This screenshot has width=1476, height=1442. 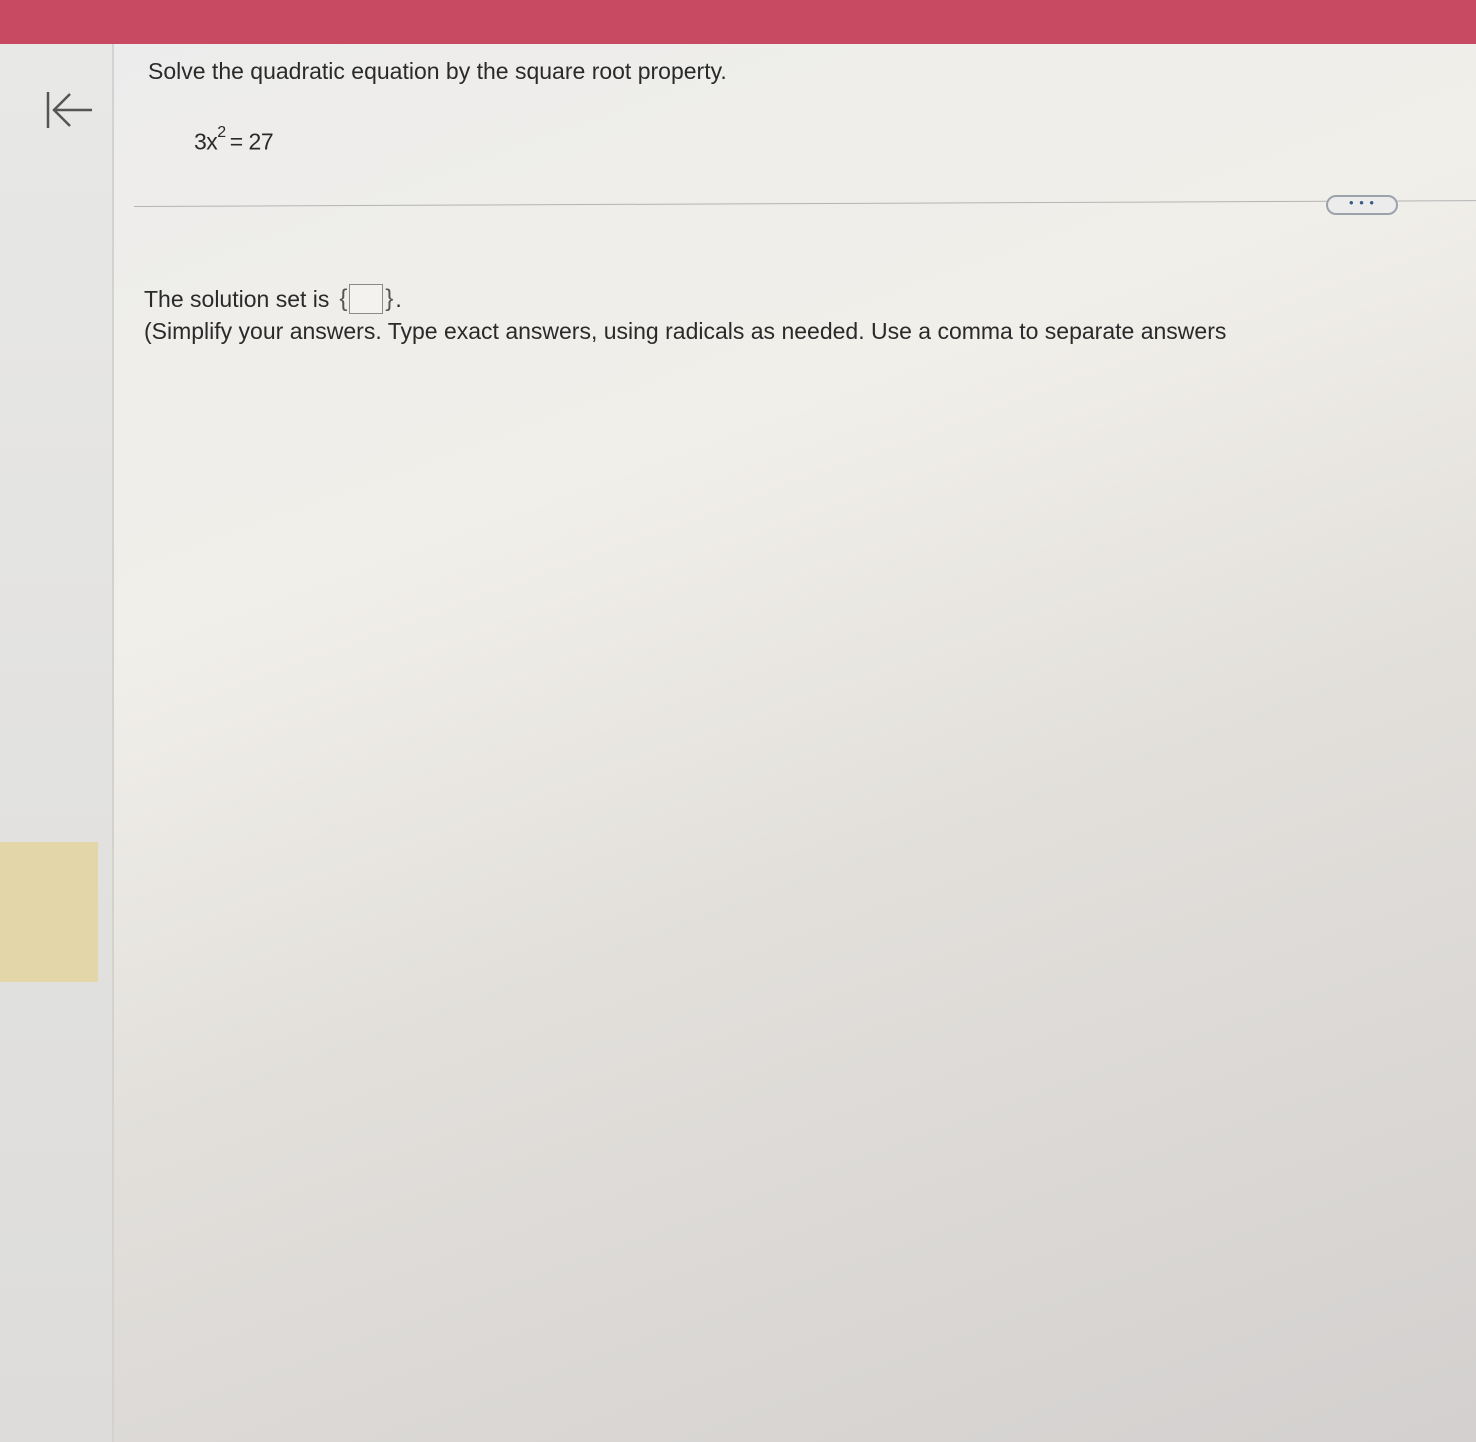 What do you see at coordinates (221, 132) in the screenshot?
I see `equation-exponent: 2` at bounding box center [221, 132].